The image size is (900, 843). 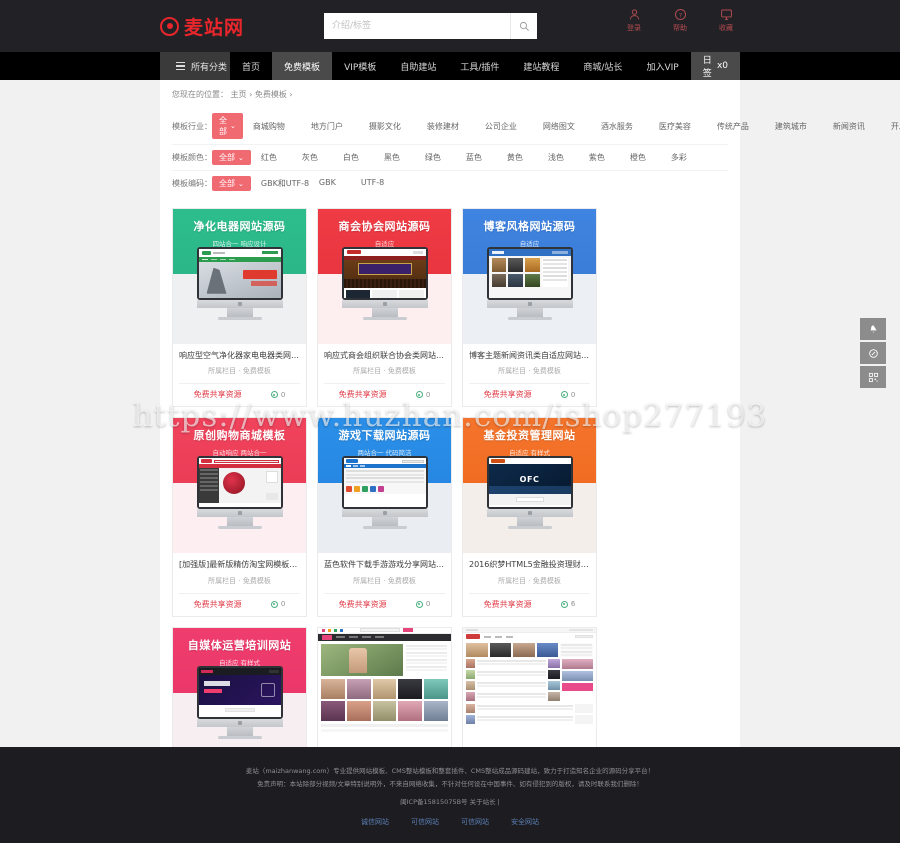 I want to click on nav-item-self-build: 自助建站, so click(x=418, y=66).